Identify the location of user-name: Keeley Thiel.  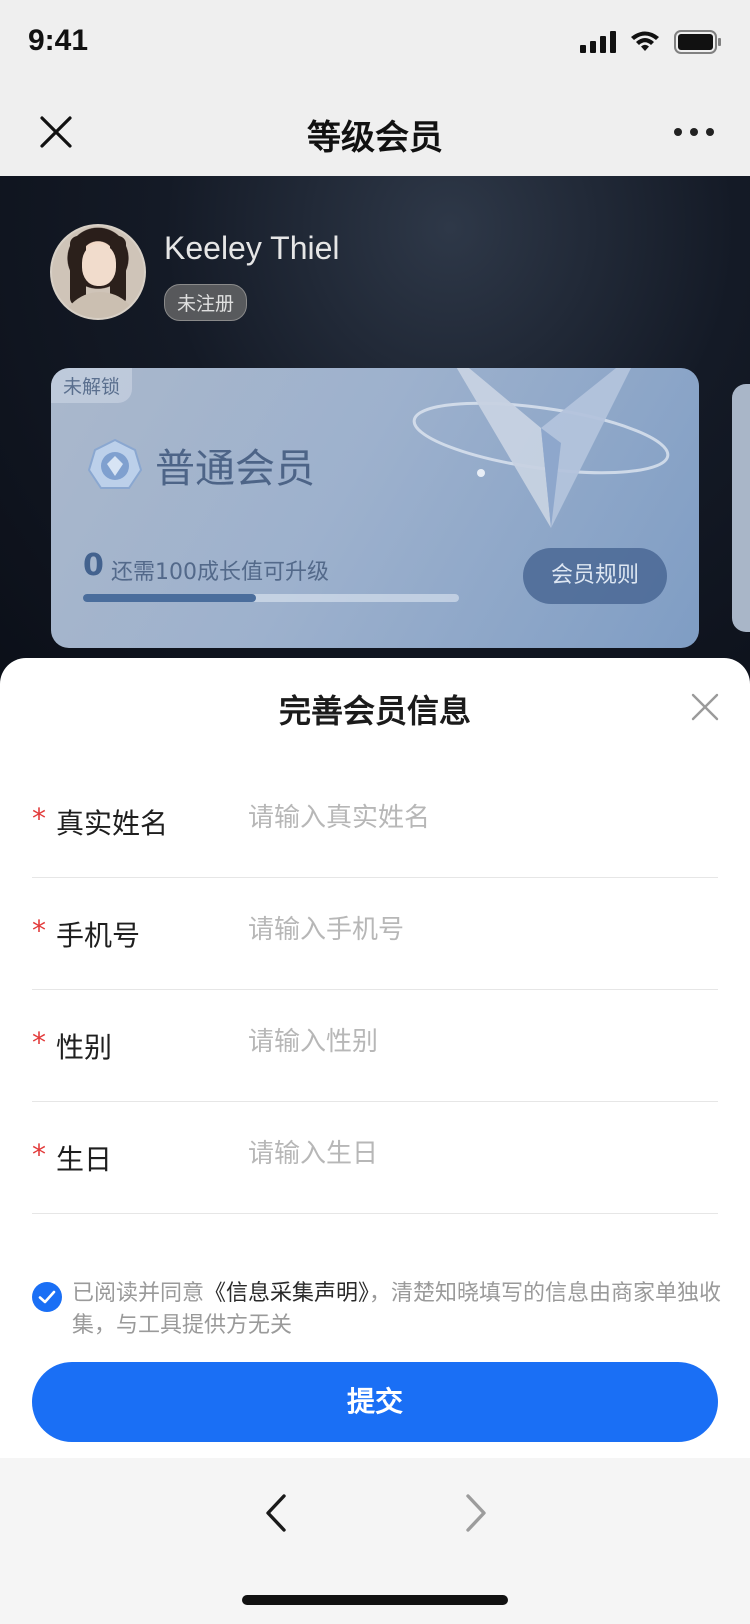
(252, 248).